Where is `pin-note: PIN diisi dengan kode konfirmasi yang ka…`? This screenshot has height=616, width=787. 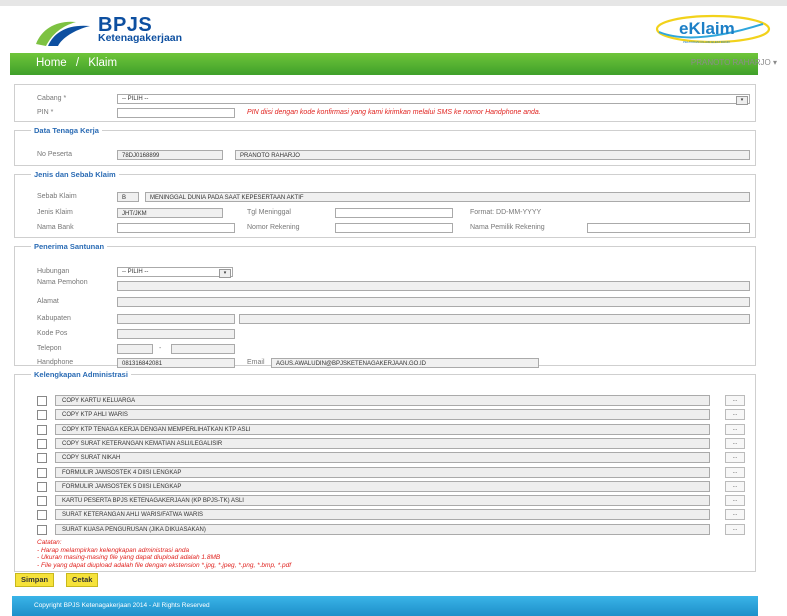 pin-note: PIN diisi dengan kode konfirmasi yang ka… is located at coordinates (394, 112).